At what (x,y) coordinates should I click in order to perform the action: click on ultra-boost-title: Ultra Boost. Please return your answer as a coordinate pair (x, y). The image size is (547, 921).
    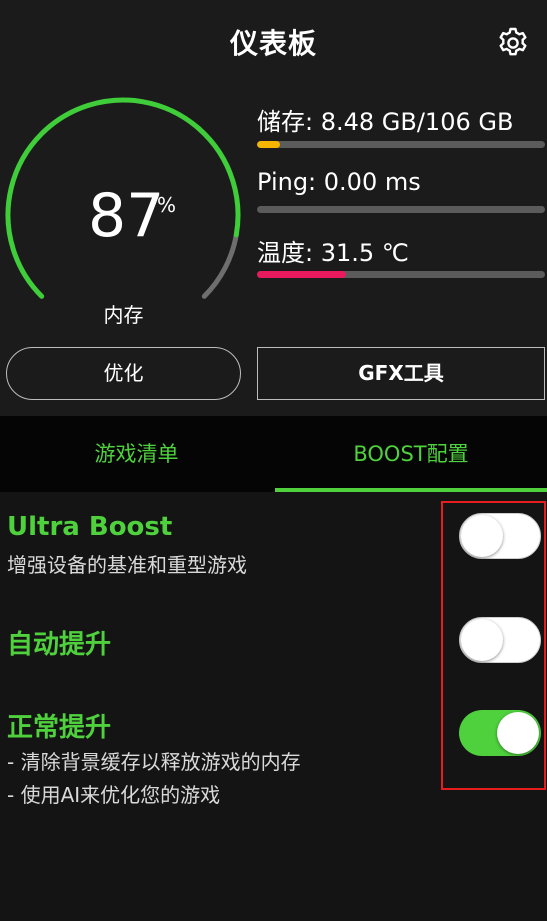
    Looking at the image, I should click on (90, 527).